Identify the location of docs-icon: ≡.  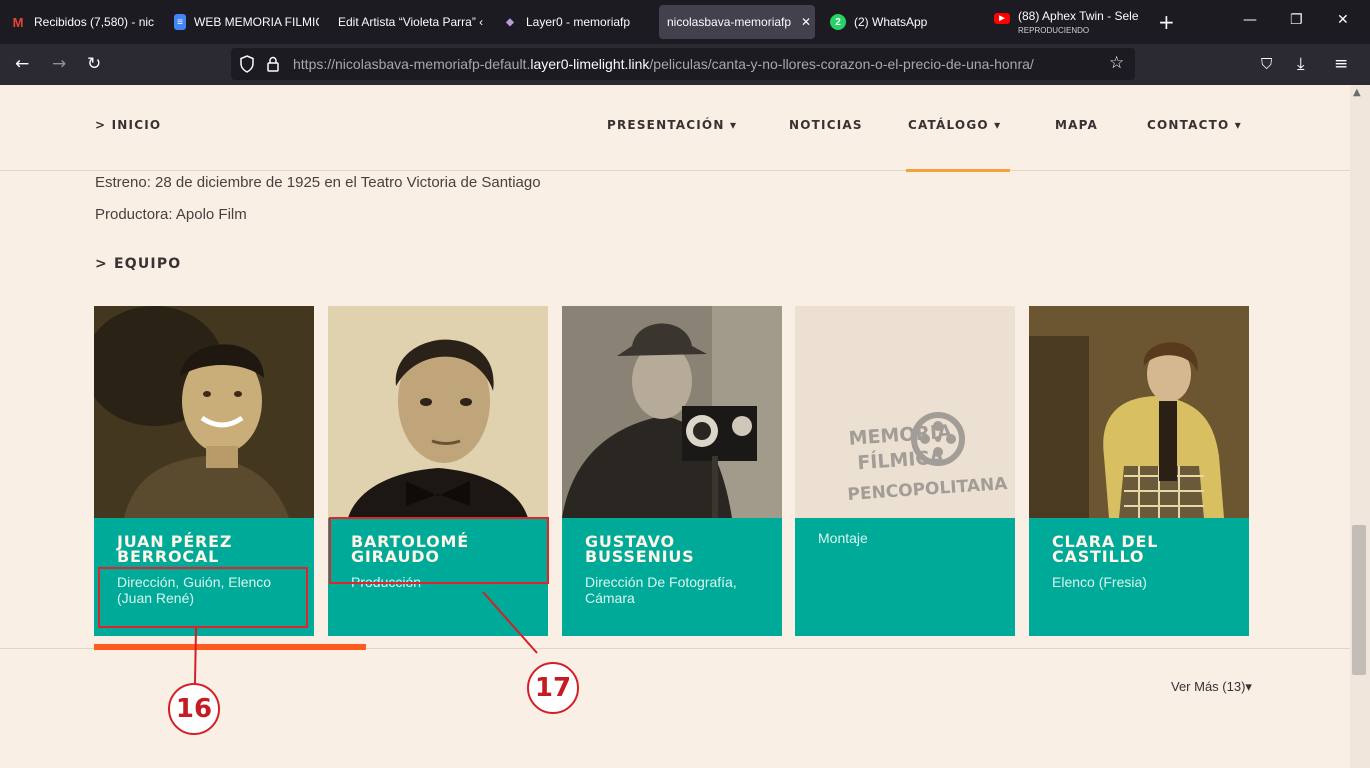
(180, 22).